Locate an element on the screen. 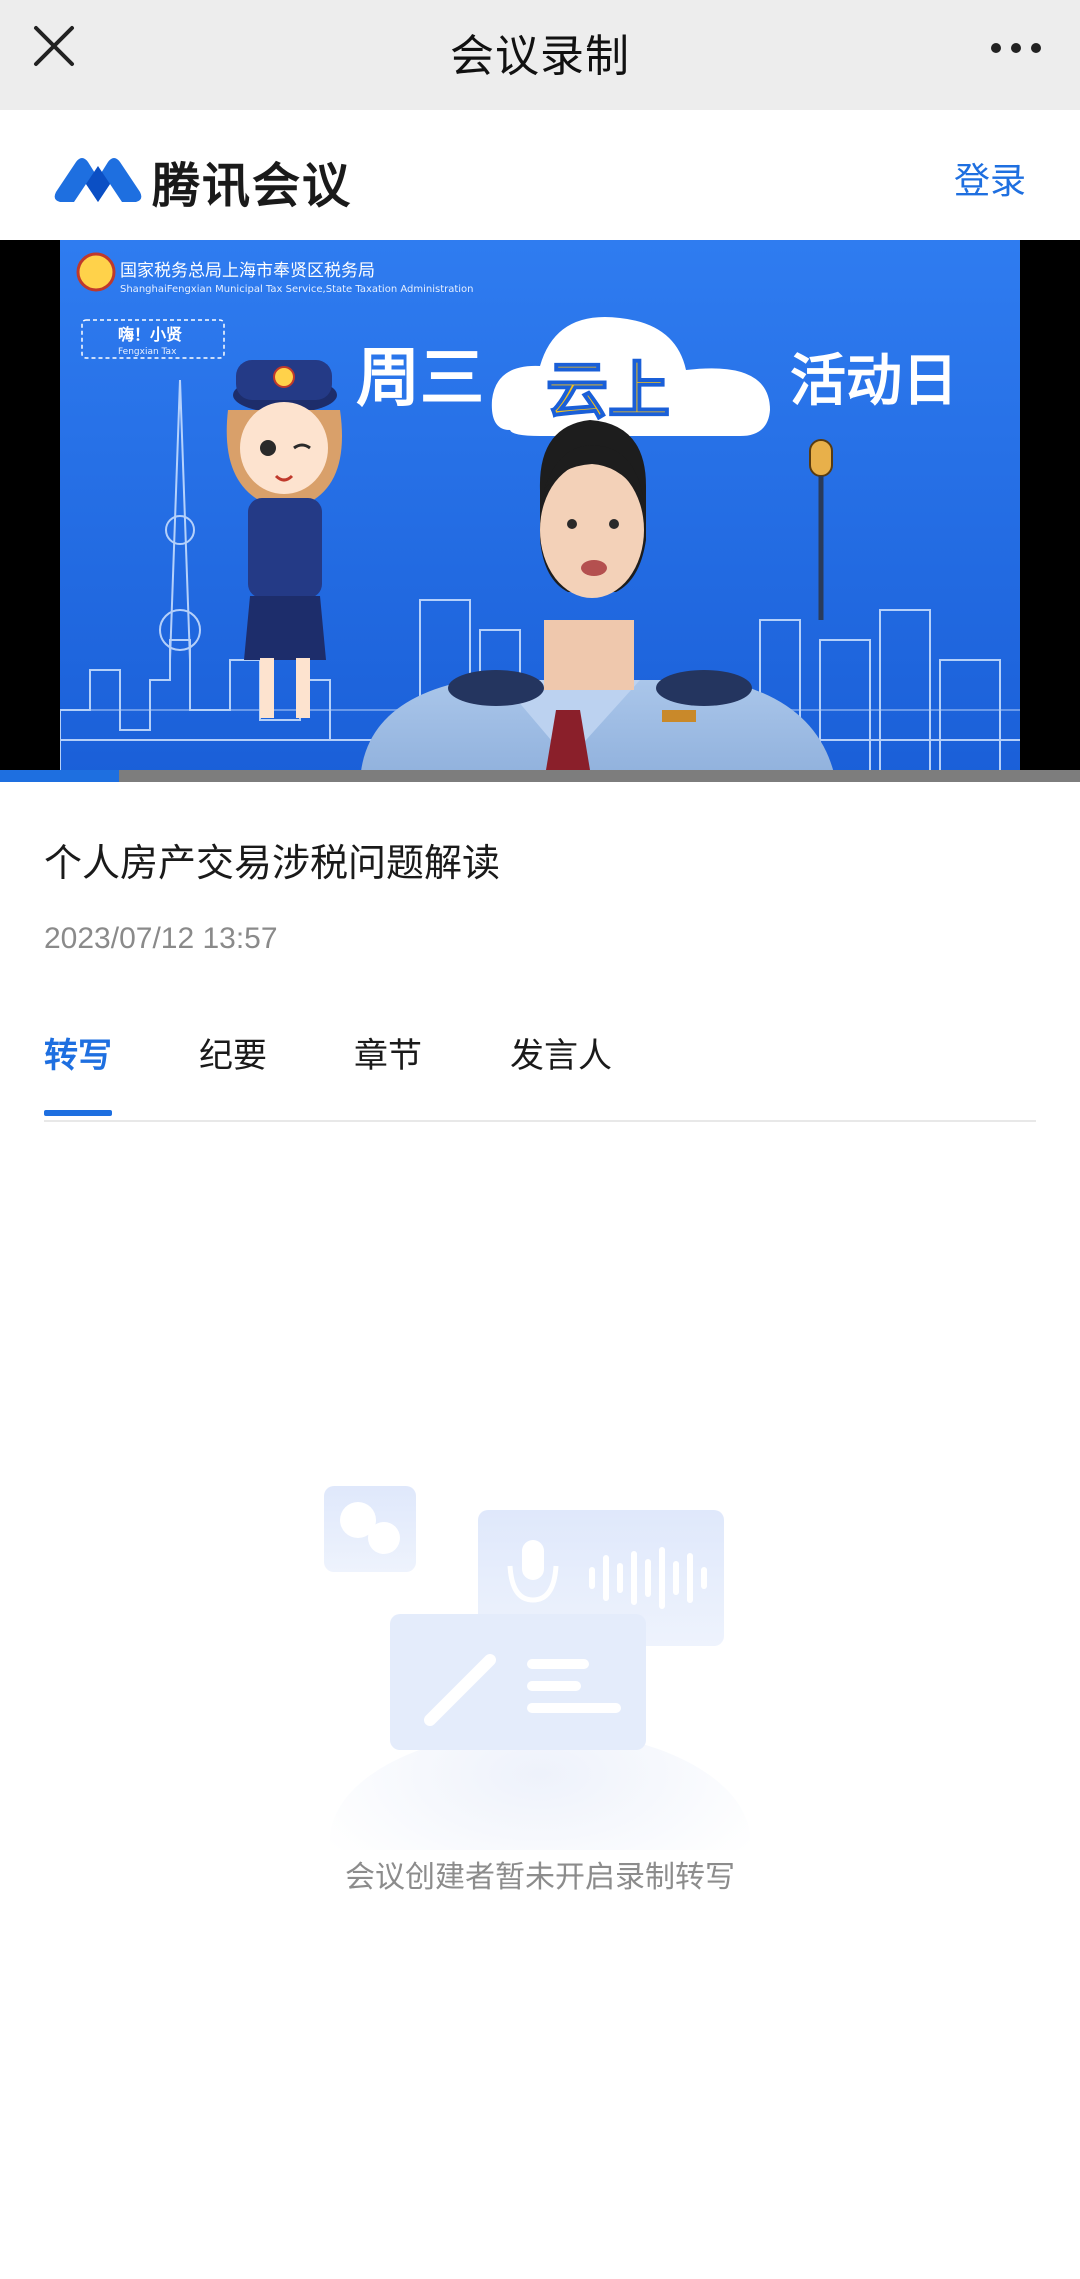  tab-chapters: 章节 is located at coordinates (388, 1052).